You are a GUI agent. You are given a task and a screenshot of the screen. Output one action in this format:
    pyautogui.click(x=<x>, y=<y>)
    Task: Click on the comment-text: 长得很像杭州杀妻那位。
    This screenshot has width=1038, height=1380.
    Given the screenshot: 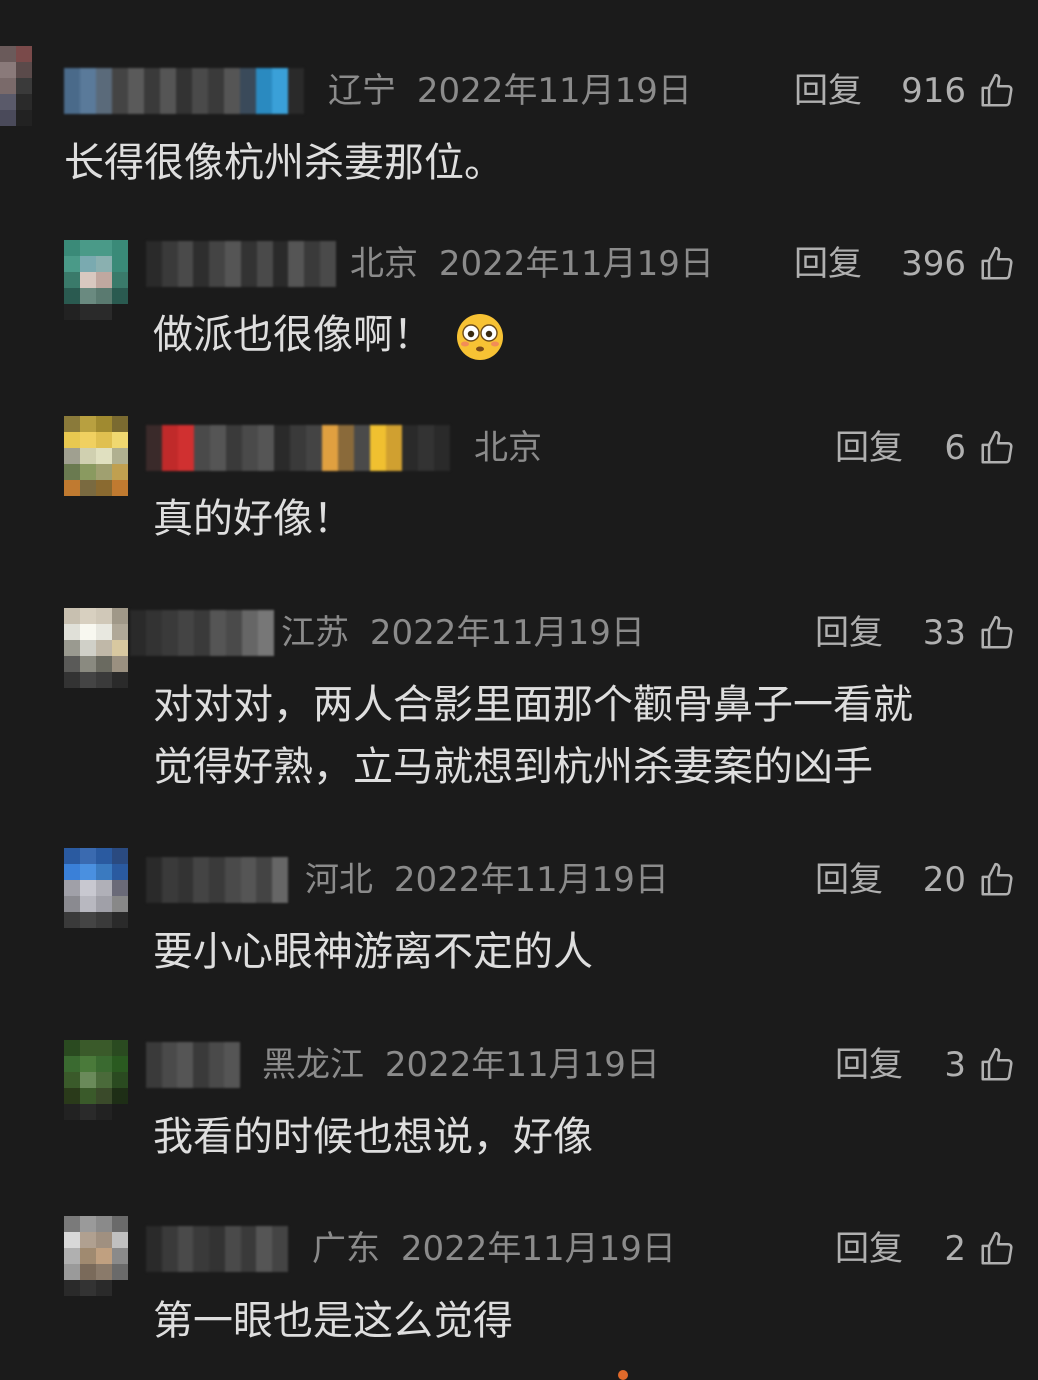 What is the action you would take?
    pyautogui.click(x=284, y=163)
    